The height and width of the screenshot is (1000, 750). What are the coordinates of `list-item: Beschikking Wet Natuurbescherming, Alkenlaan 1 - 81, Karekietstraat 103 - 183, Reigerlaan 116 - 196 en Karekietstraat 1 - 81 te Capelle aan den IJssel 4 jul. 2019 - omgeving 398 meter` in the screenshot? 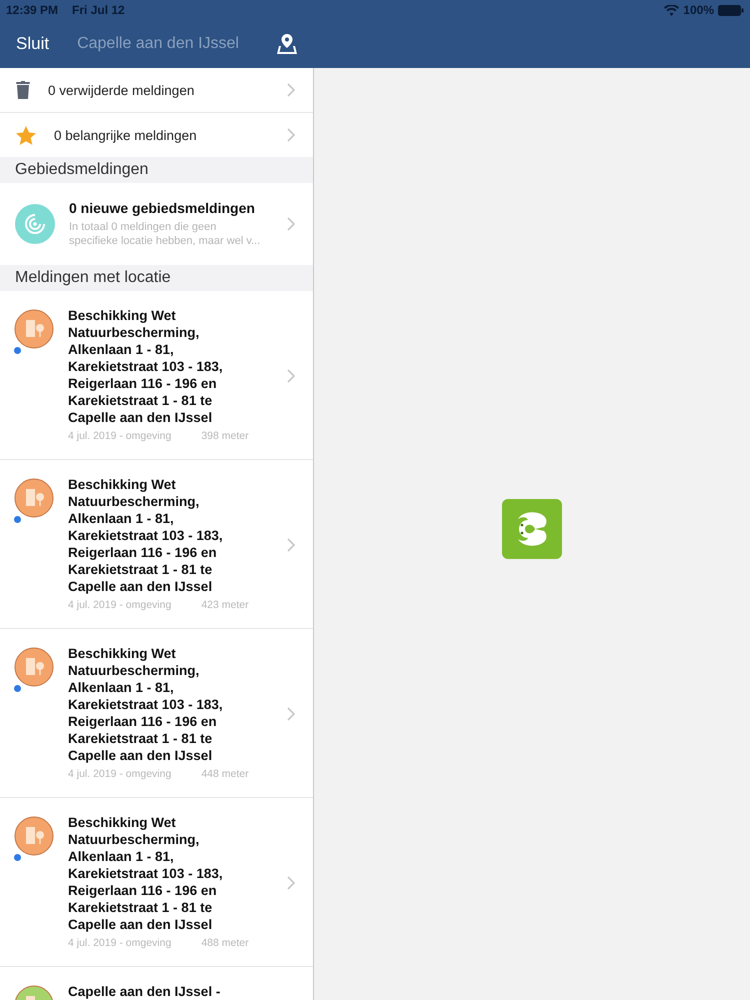 It's located at (156, 375).